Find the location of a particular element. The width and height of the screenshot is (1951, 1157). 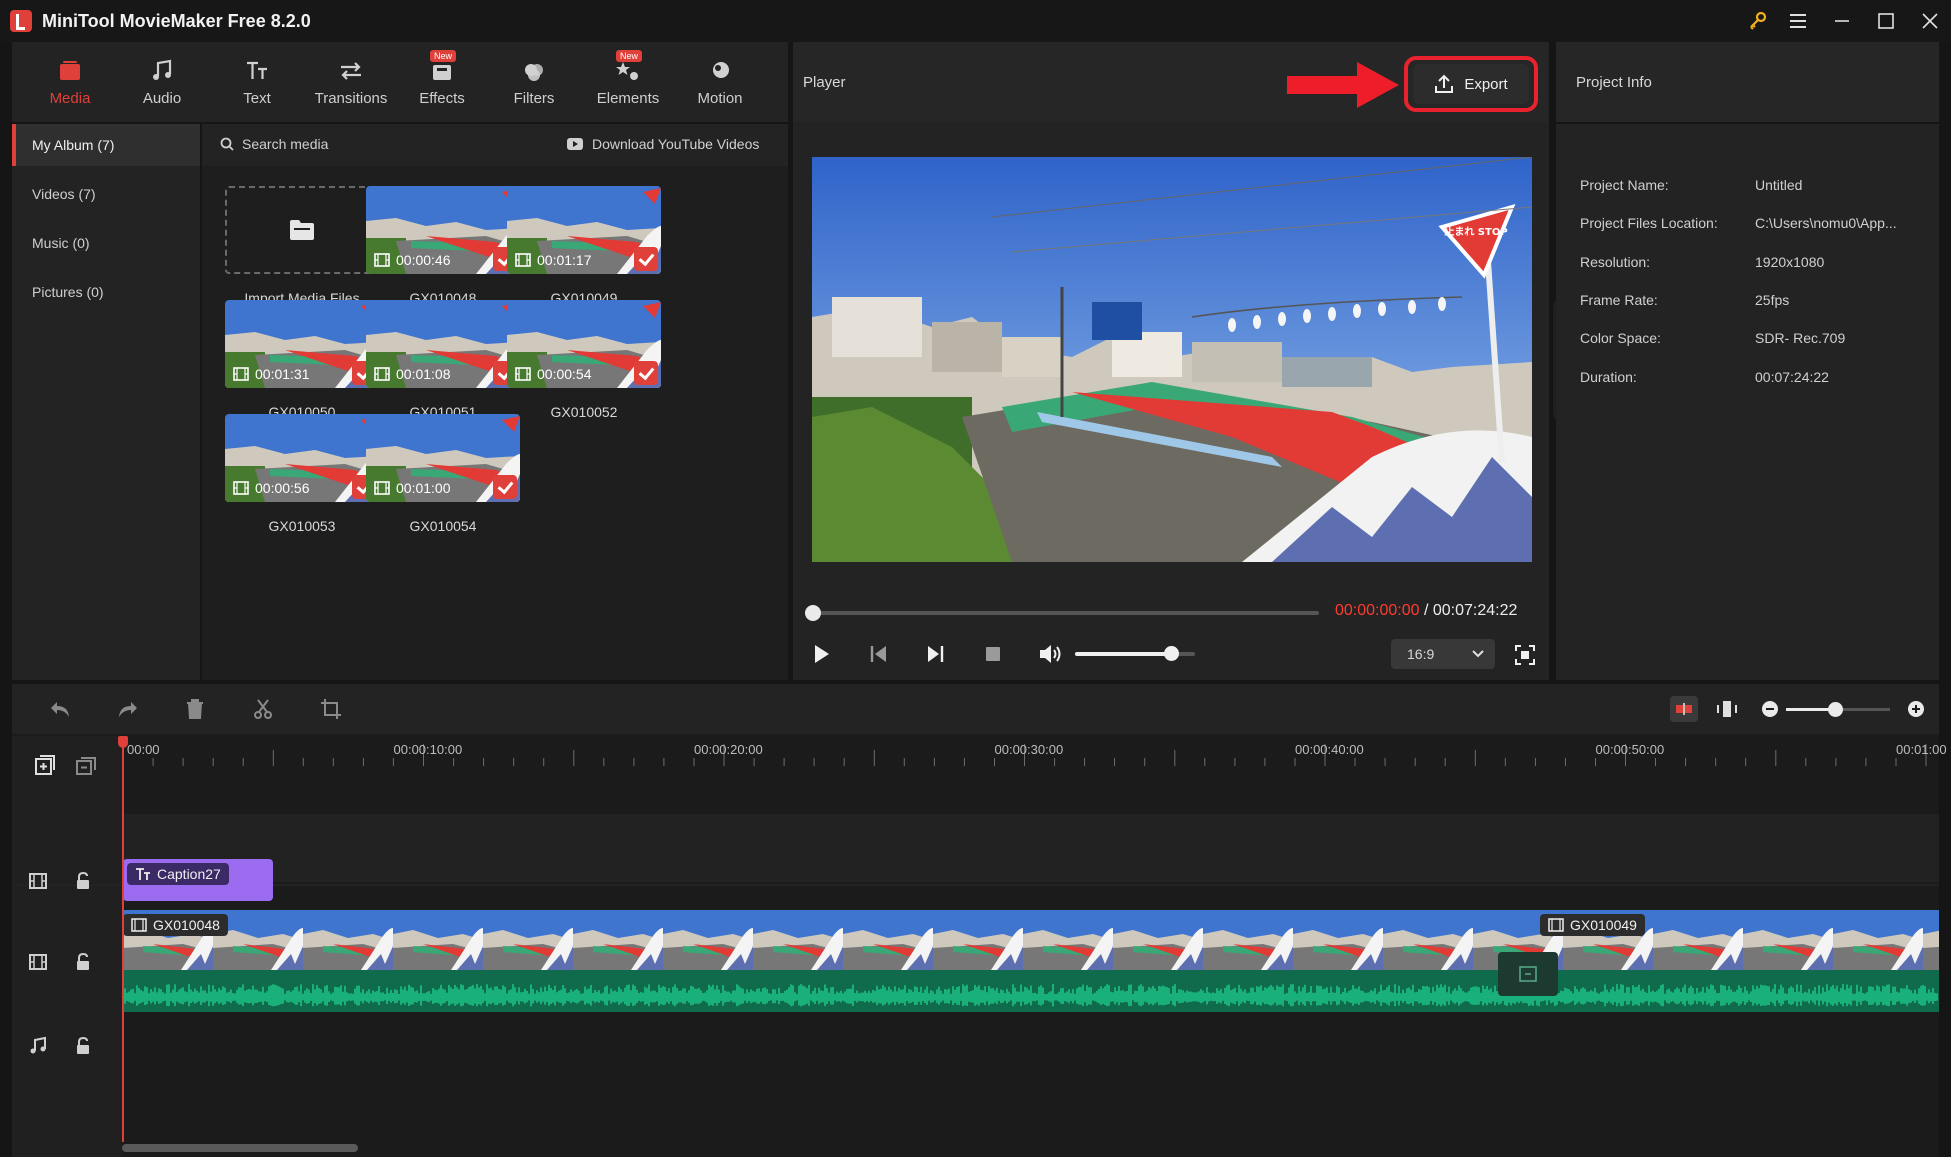

player-title: Player is located at coordinates (824, 82).